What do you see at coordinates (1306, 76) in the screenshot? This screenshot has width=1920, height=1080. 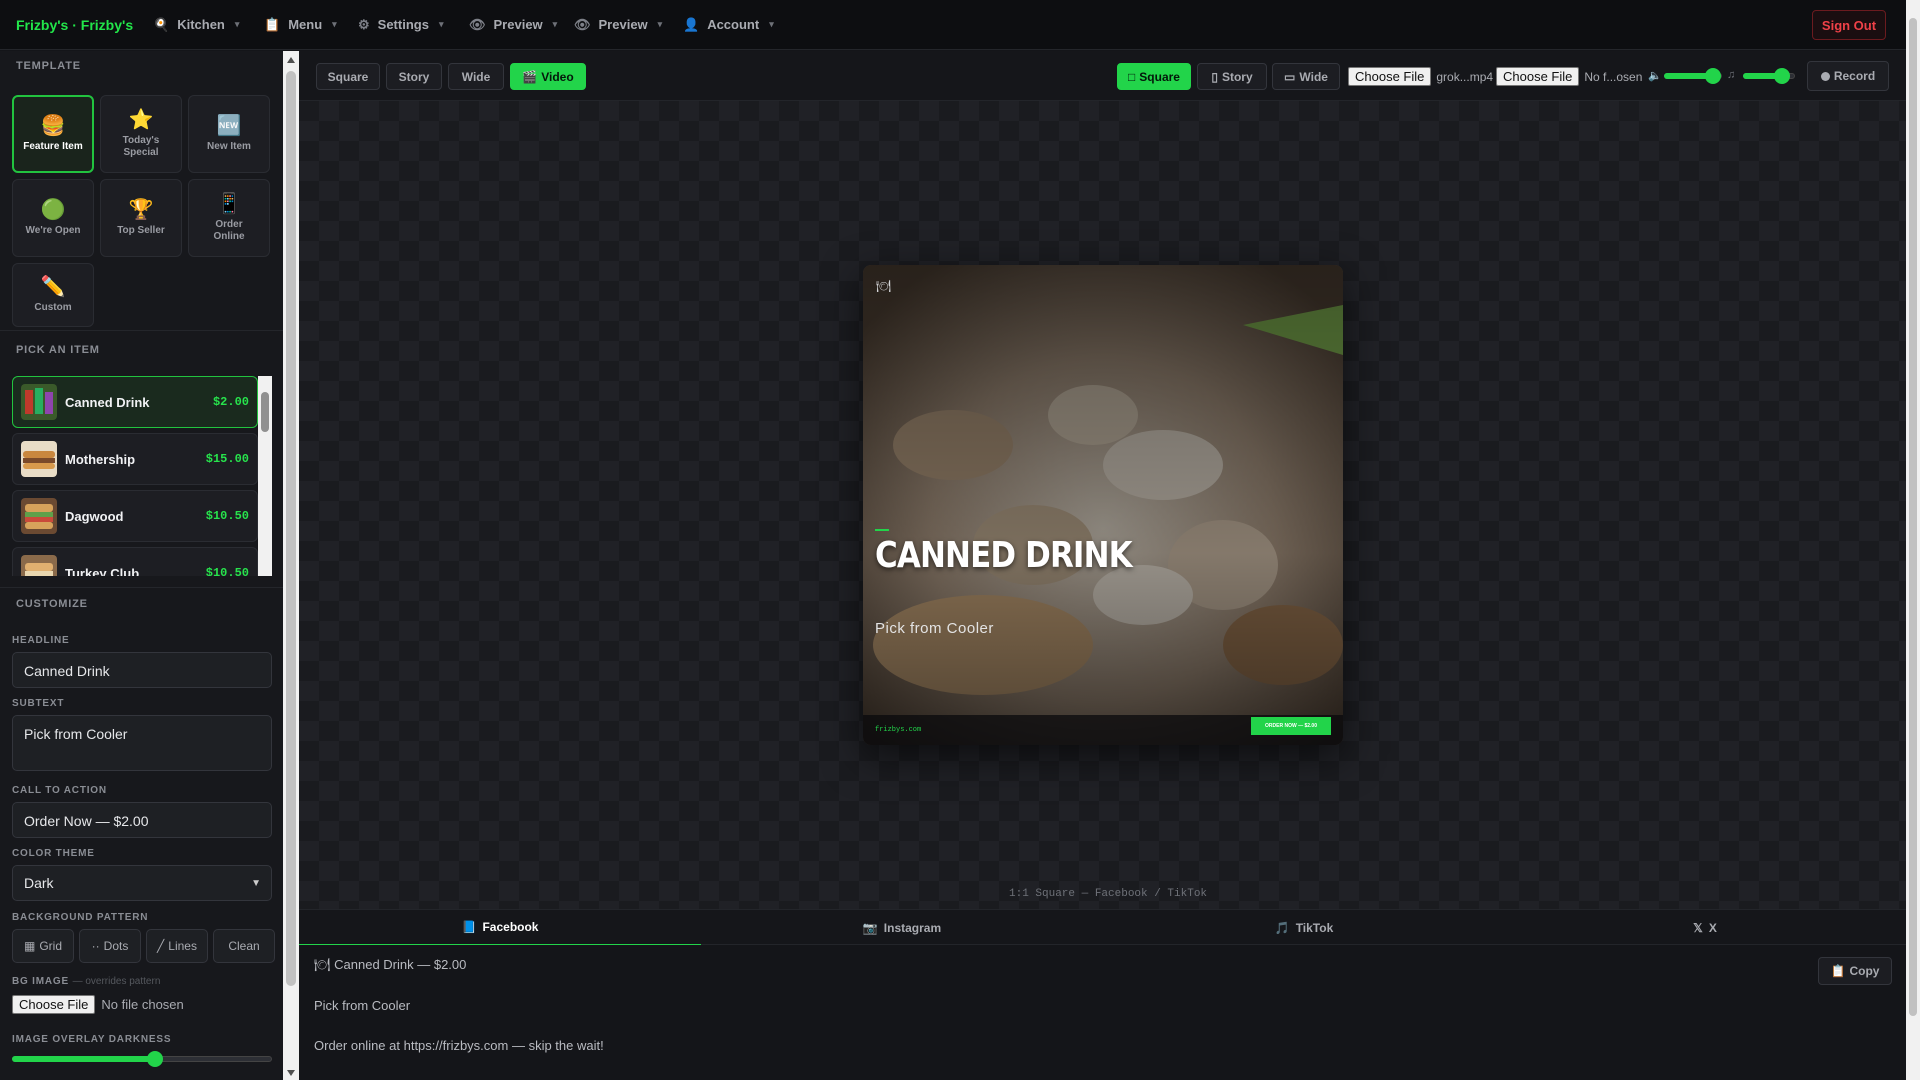 I see `video-wide-button: ▭ Wide` at bounding box center [1306, 76].